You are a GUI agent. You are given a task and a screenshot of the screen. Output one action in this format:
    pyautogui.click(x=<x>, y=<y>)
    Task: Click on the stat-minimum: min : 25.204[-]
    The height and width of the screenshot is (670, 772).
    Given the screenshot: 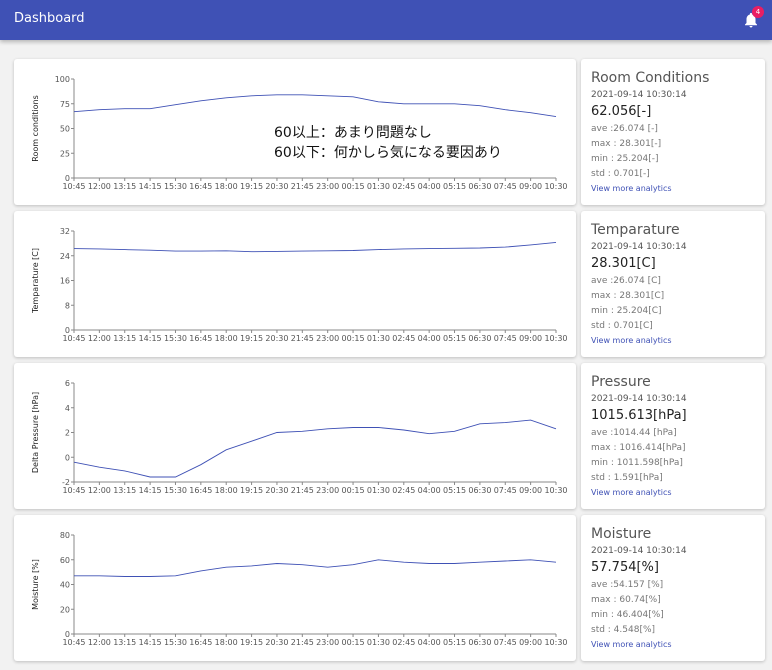 What is the action you would take?
    pyautogui.click(x=625, y=159)
    